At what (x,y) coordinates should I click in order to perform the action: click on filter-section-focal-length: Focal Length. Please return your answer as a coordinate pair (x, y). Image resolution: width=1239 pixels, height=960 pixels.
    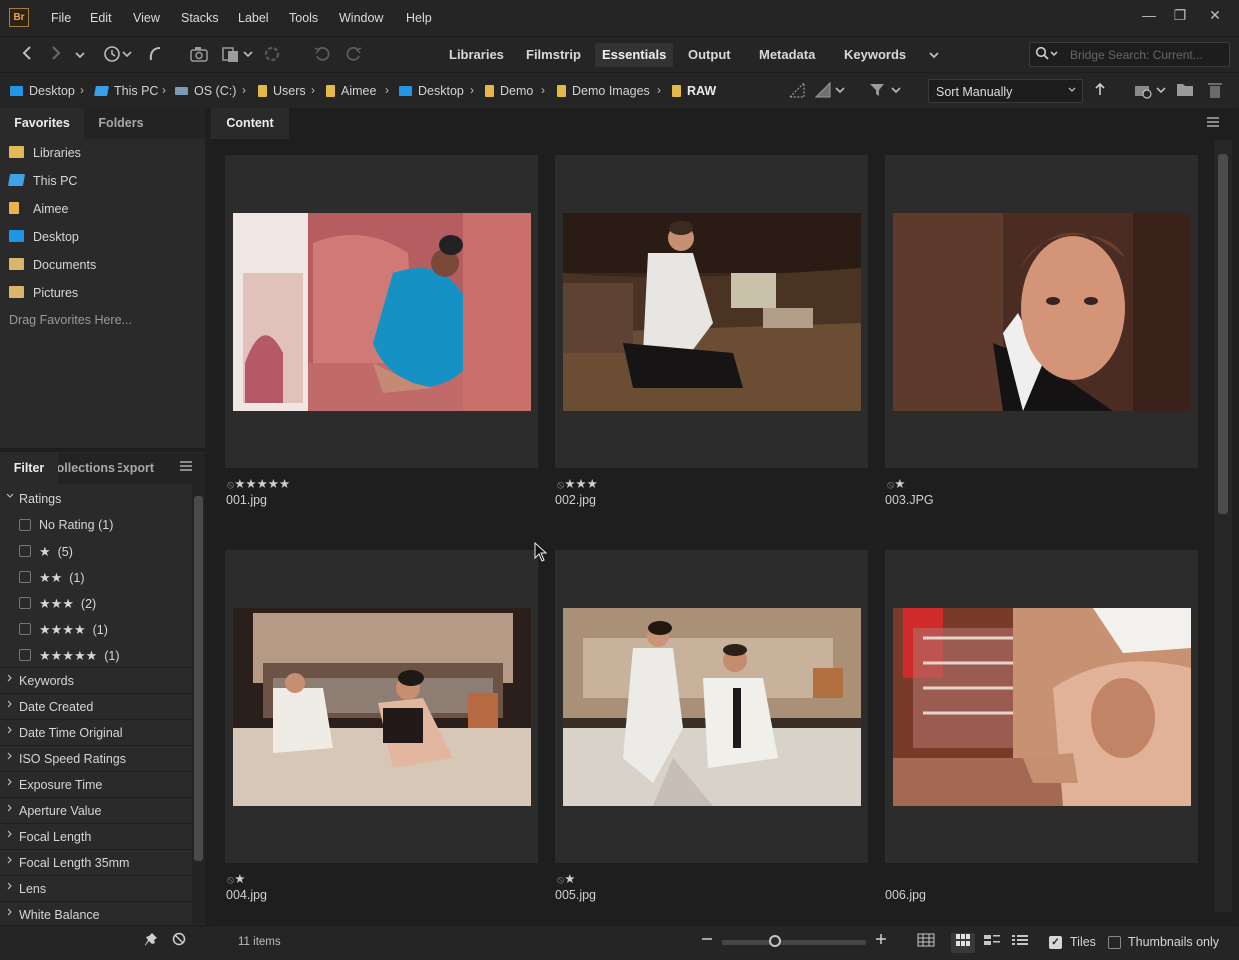
    Looking at the image, I should click on (96, 837).